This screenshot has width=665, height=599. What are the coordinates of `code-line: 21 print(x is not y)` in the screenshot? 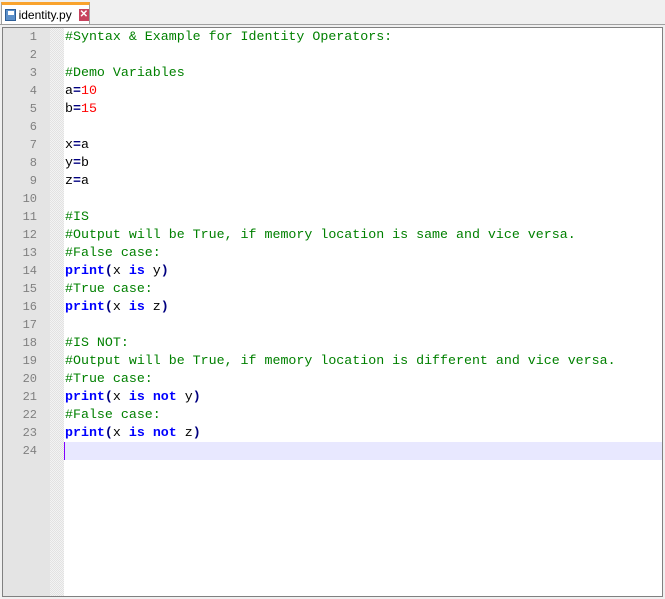 It's located at (332, 397).